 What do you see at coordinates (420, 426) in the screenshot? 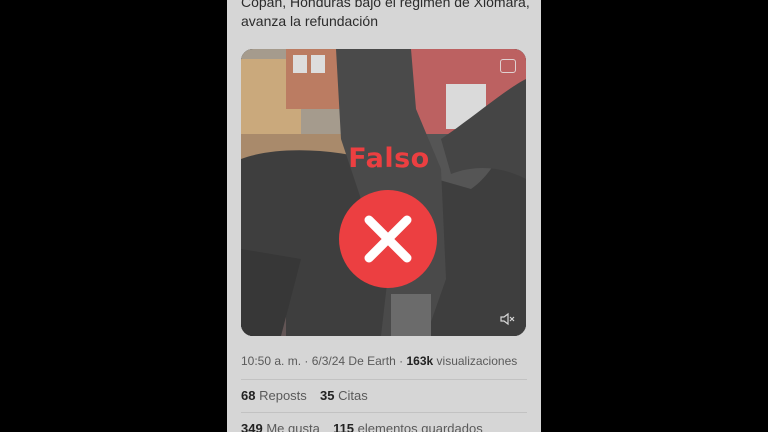
I see `bookmarks-label: elementos guardados` at bounding box center [420, 426].